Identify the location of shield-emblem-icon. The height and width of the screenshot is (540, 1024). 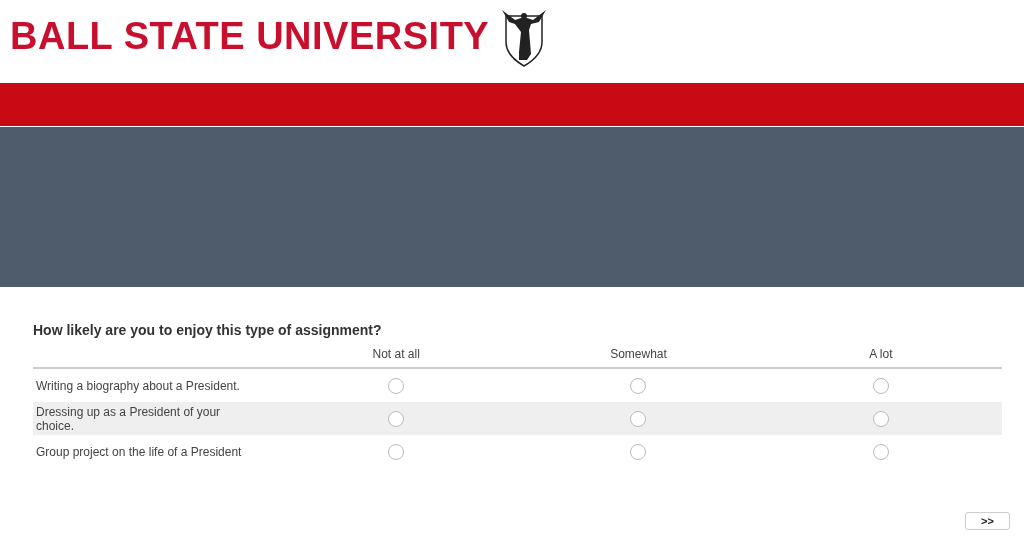
(524, 38).